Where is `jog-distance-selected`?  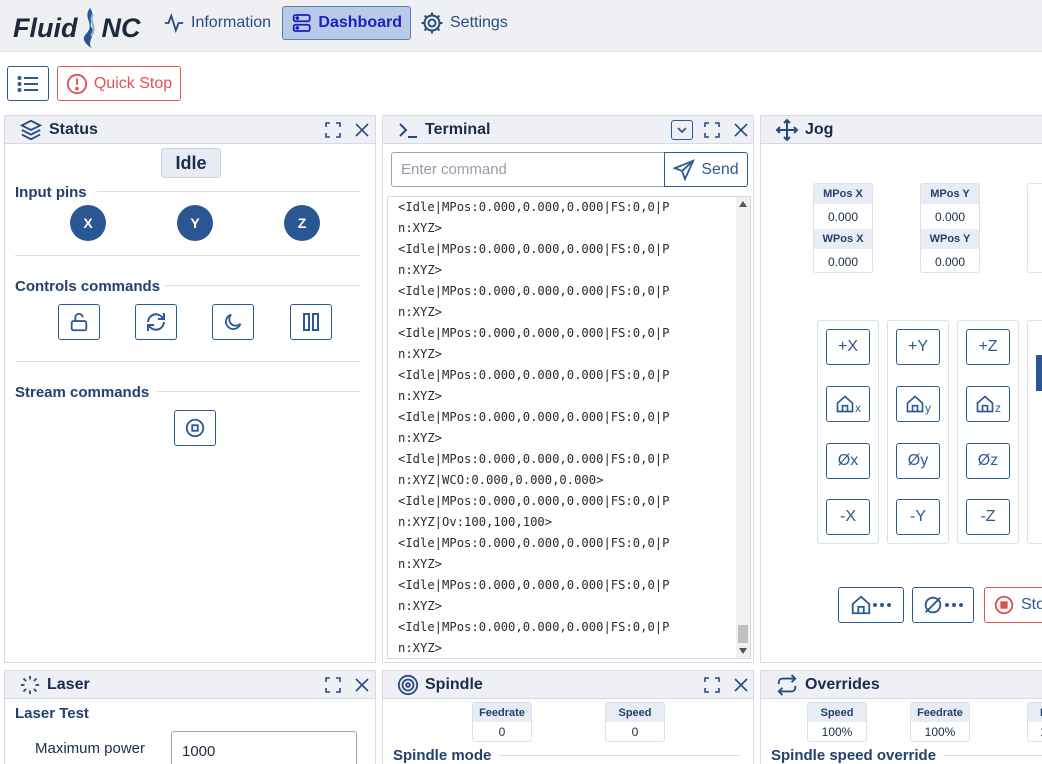 jog-distance-selected is located at coordinates (1039, 373).